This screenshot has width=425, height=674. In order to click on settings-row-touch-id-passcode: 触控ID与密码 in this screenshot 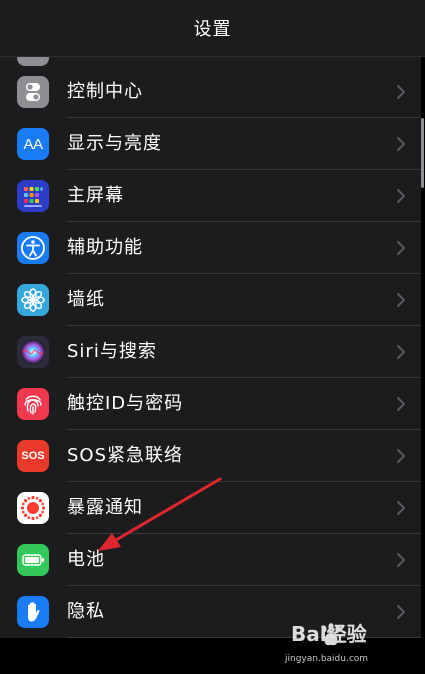, I will do `click(210, 404)`.